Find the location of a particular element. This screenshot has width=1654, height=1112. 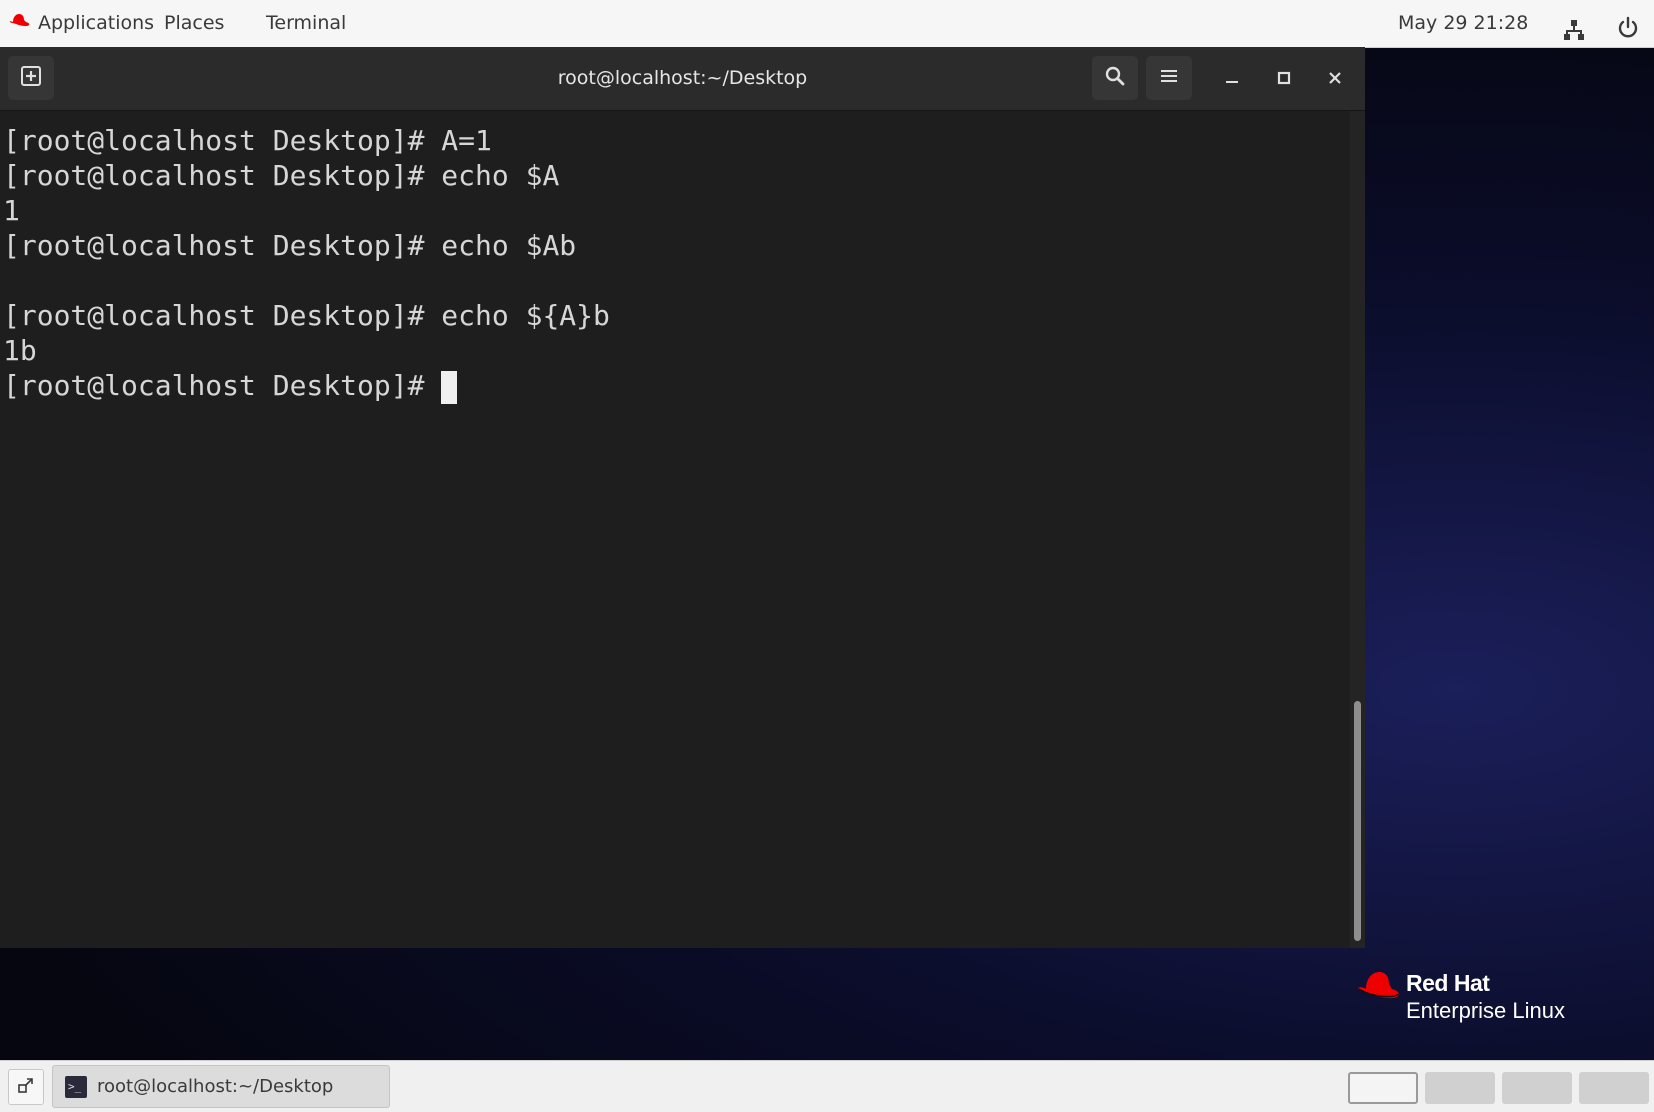

scrollbar-thumb is located at coordinates (1357, 821).